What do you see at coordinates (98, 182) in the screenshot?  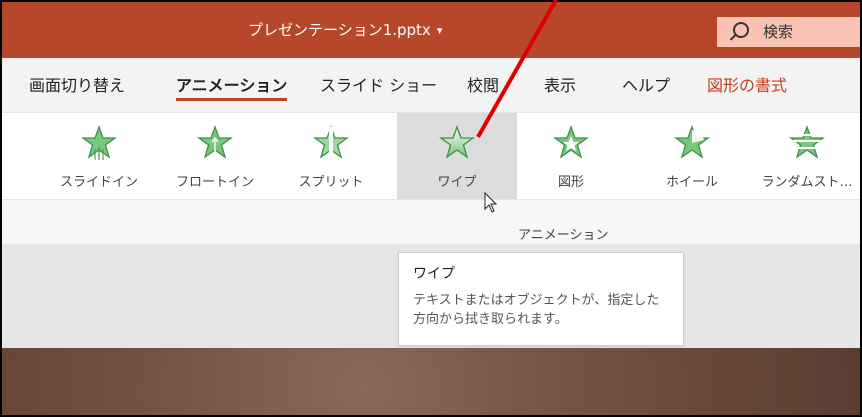 I see `animation-fly-in-label: スライドイン` at bounding box center [98, 182].